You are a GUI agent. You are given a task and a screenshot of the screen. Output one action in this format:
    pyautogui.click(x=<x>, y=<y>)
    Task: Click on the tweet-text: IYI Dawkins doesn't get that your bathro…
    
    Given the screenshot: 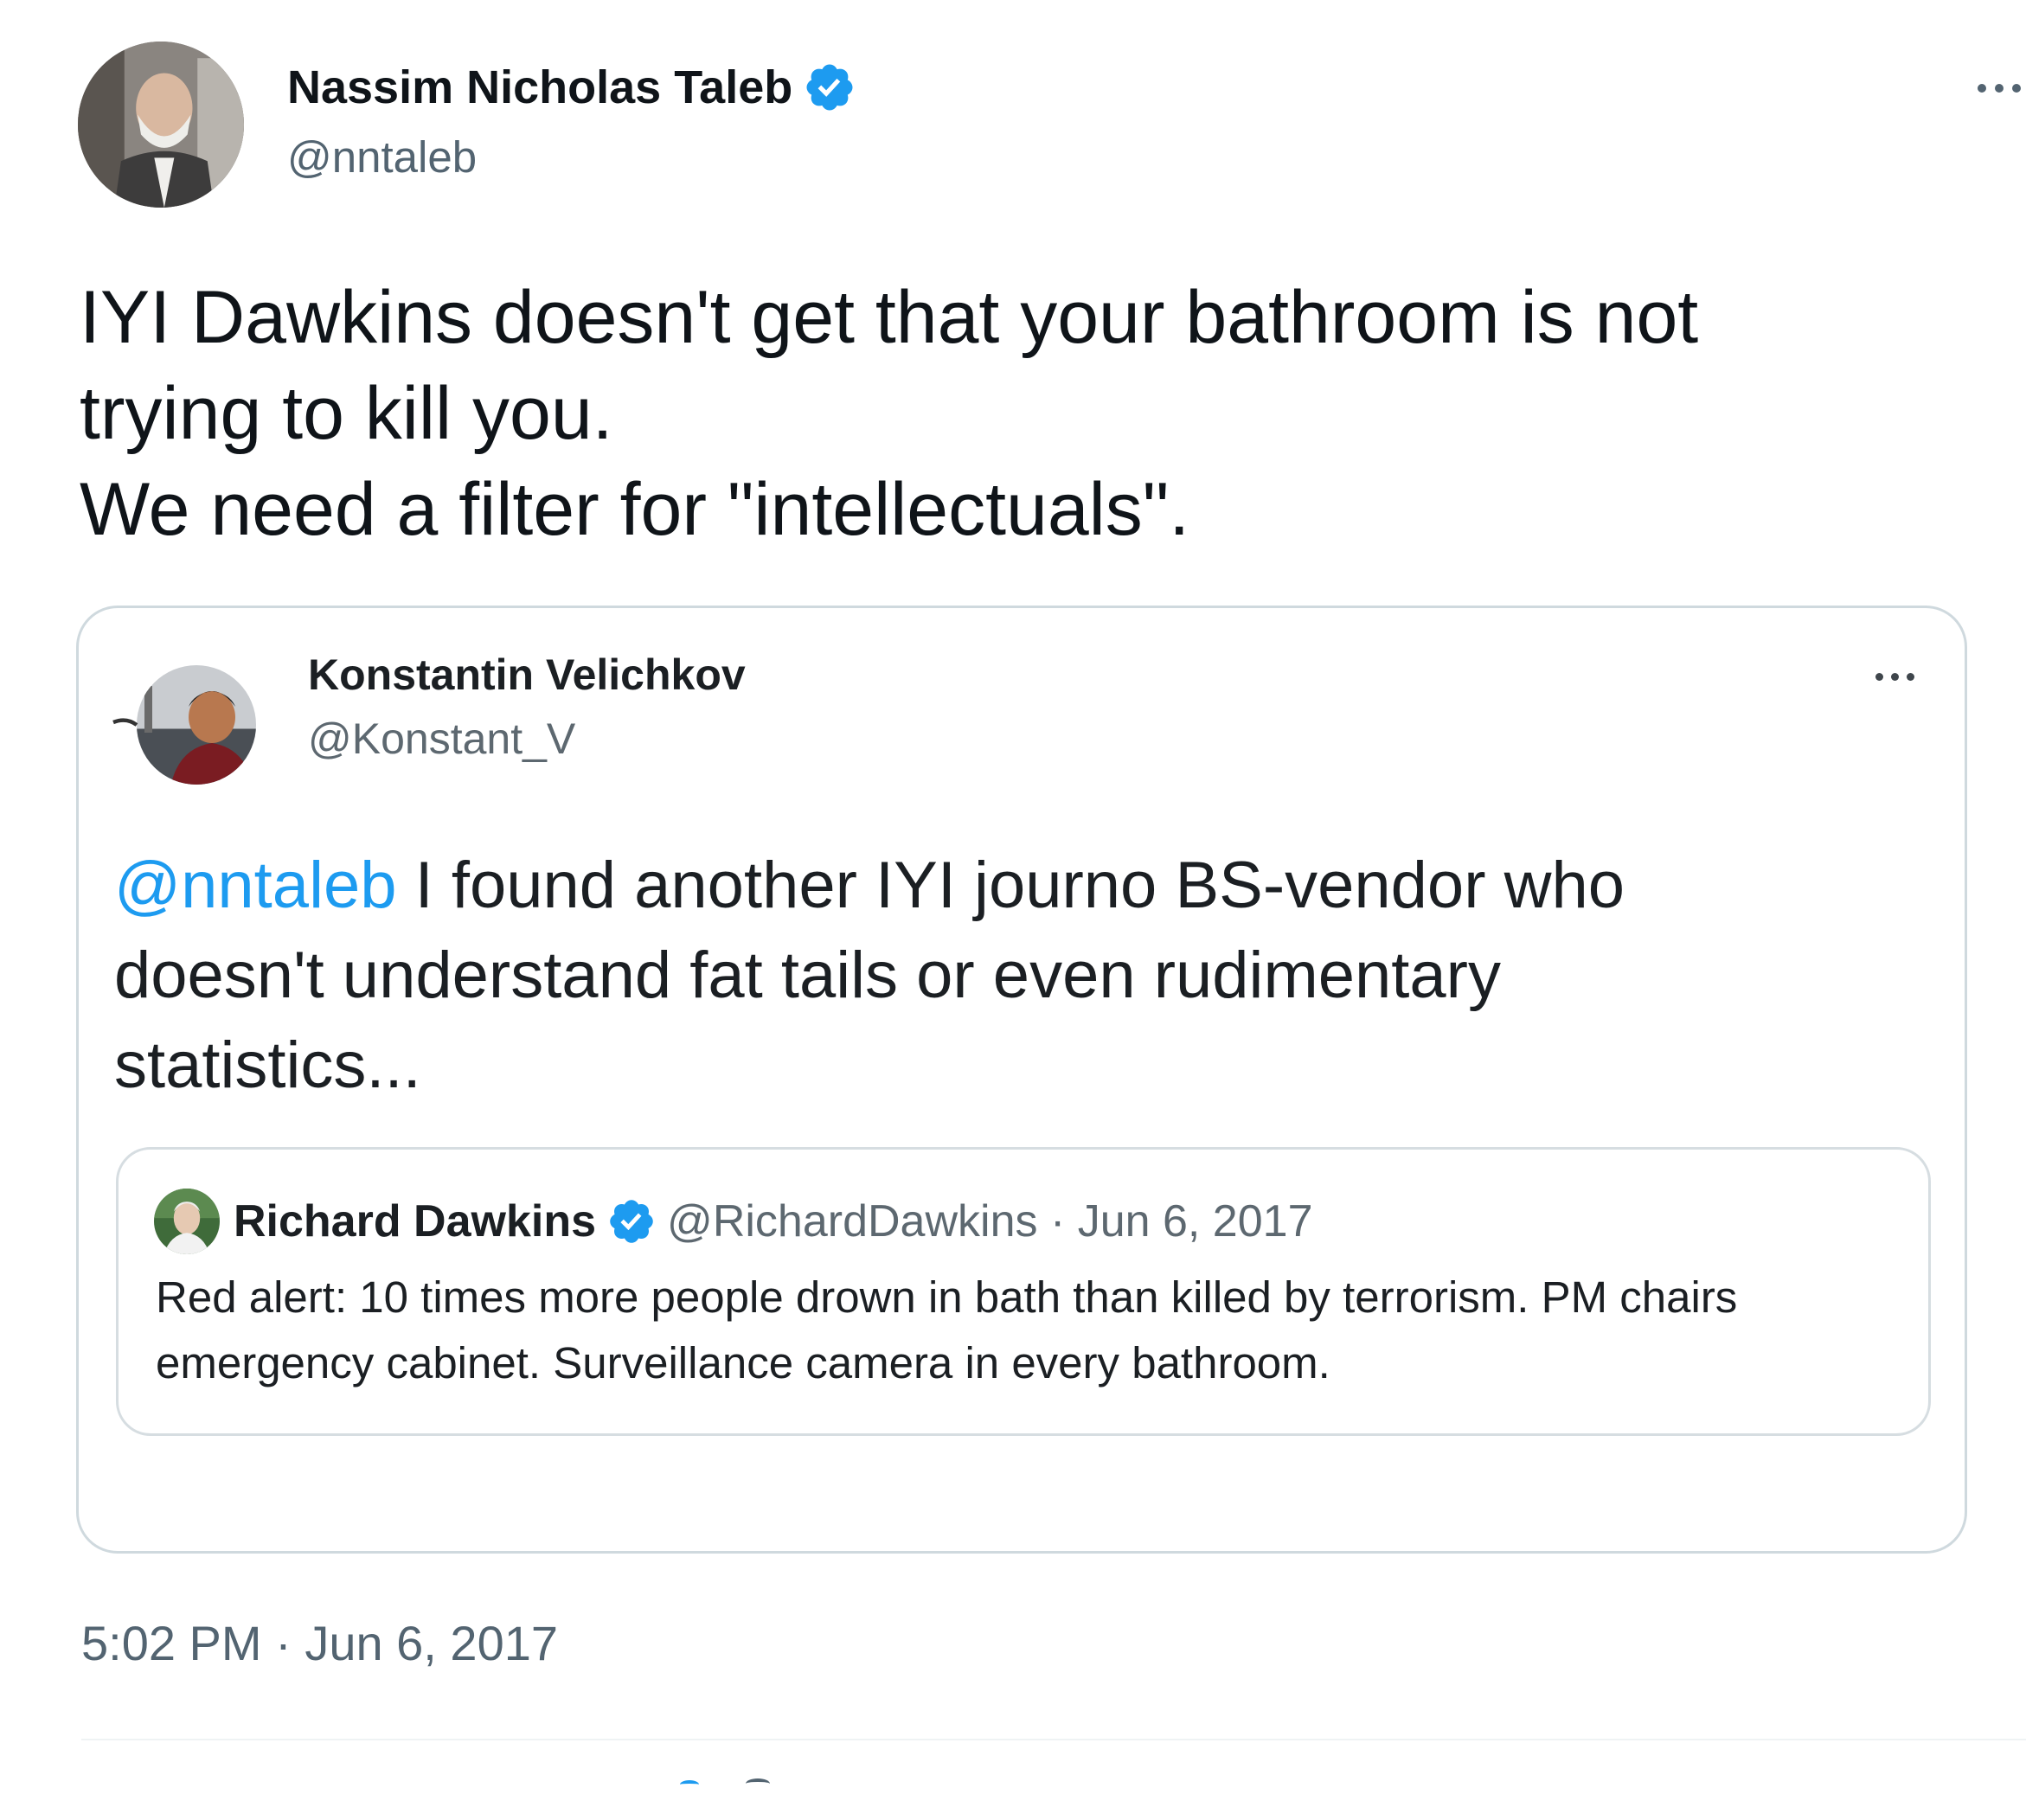 What is the action you would take?
    pyautogui.click(x=1022, y=414)
    